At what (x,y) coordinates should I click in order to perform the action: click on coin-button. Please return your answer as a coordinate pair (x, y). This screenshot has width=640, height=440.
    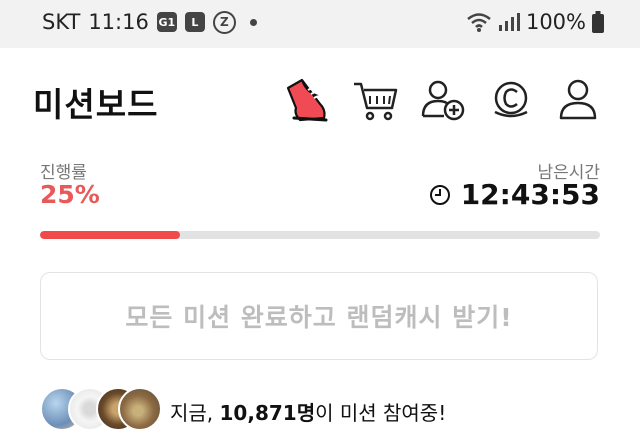
    Looking at the image, I should click on (512, 100).